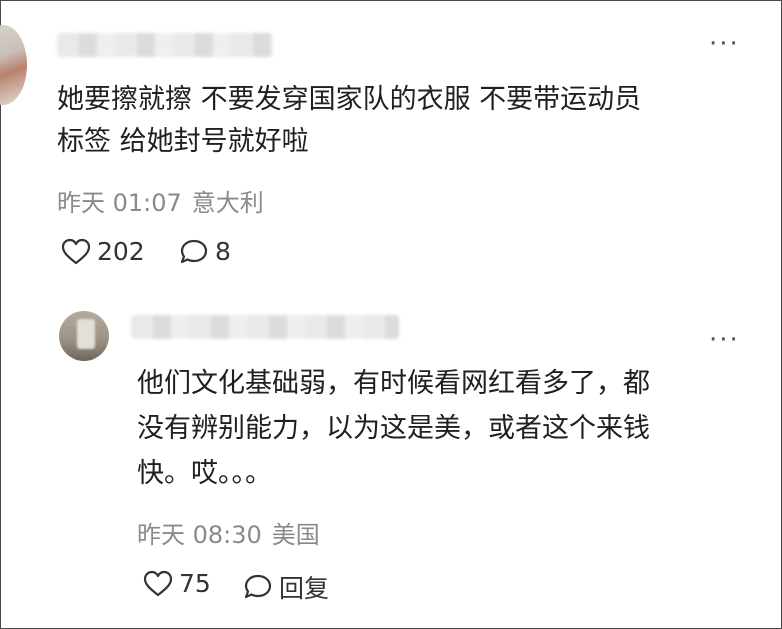 The image size is (782, 629). I want to click on reply-text-line-2: 没有辨别能力，以为这是美，或者这个来钱, so click(393, 428).